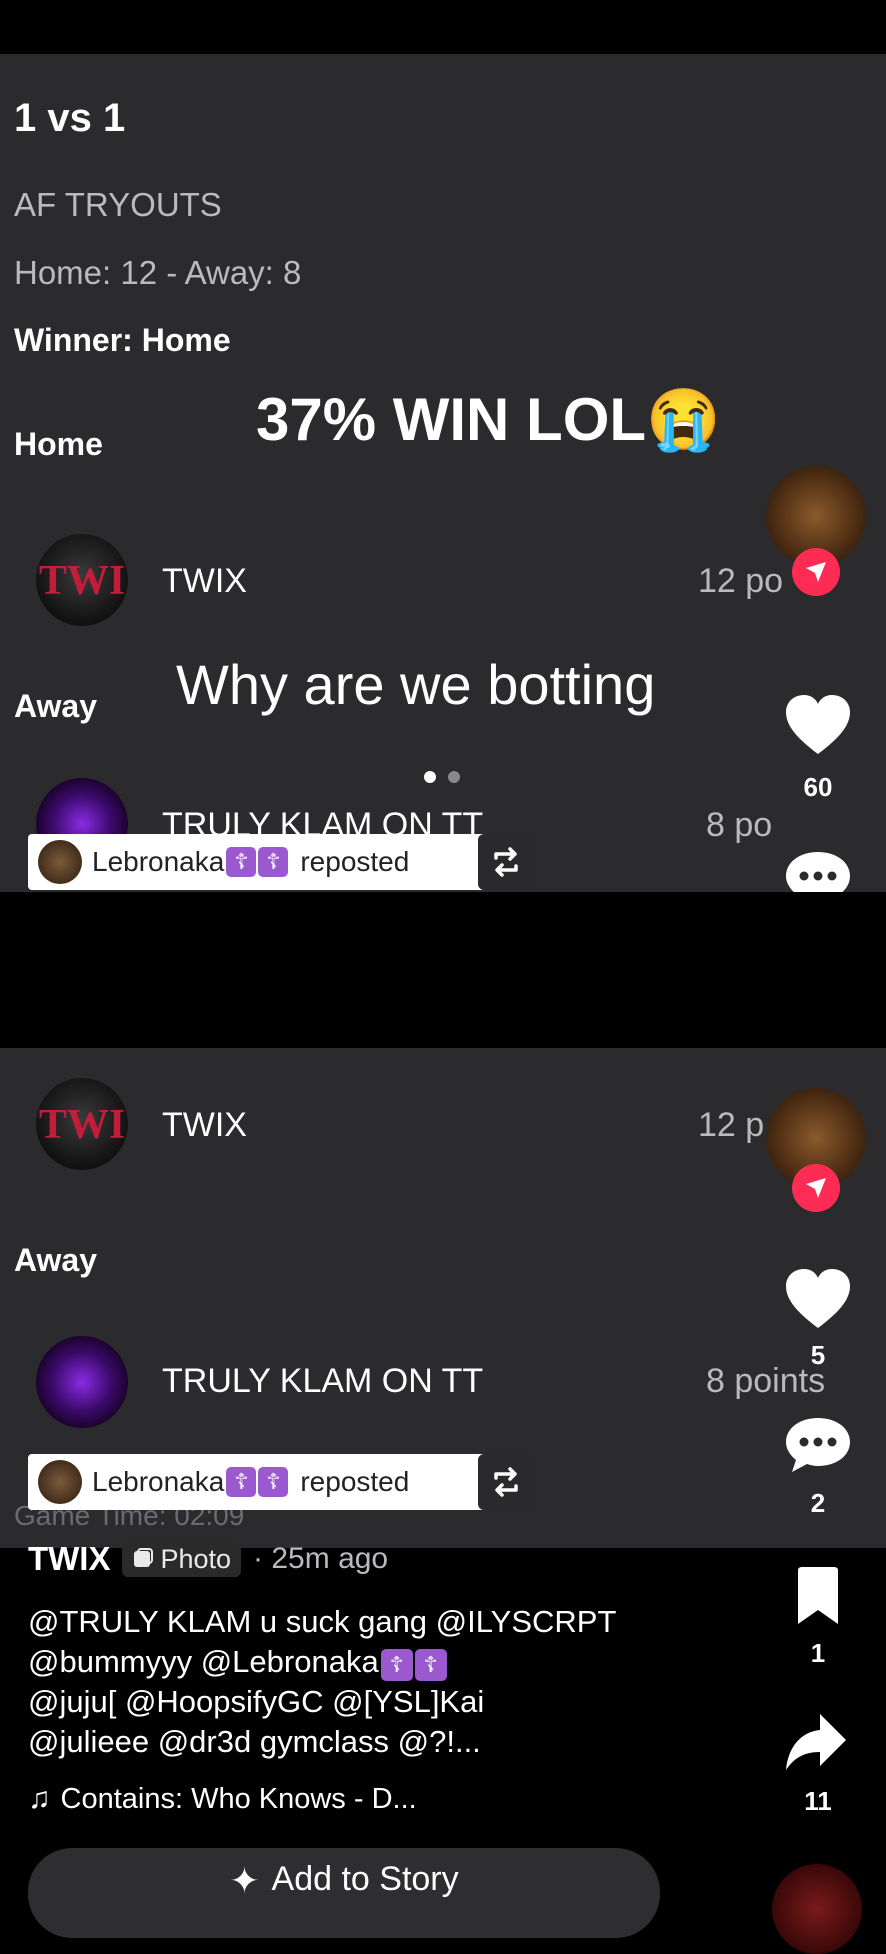 The height and width of the screenshot is (1954, 886). What do you see at coordinates (323, 1381) in the screenshot?
I see `player2-name: TRULY KLAM ON TT` at bounding box center [323, 1381].